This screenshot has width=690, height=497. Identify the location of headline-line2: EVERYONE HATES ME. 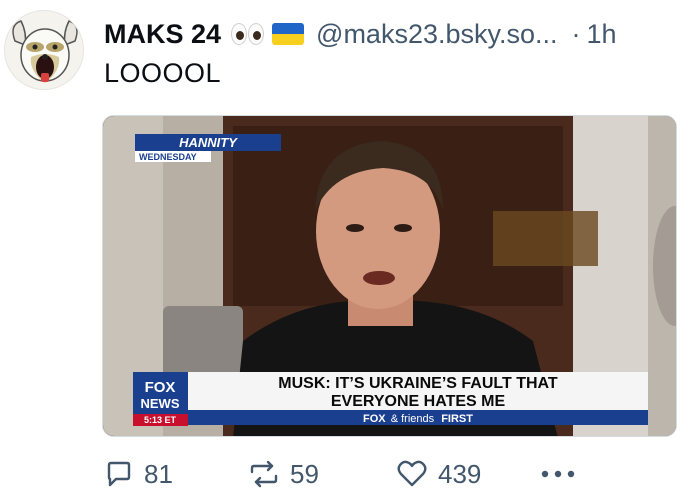
(418, 401).